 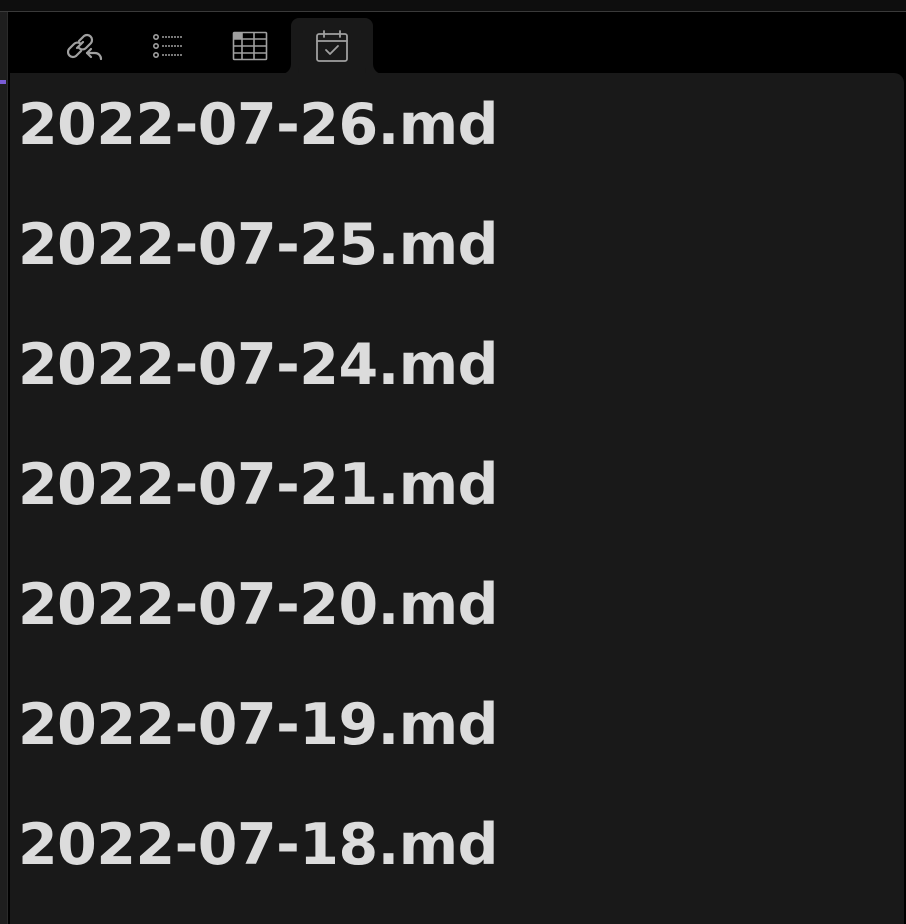 I want to click on left-pane-edge, so click(x=4, y=468).